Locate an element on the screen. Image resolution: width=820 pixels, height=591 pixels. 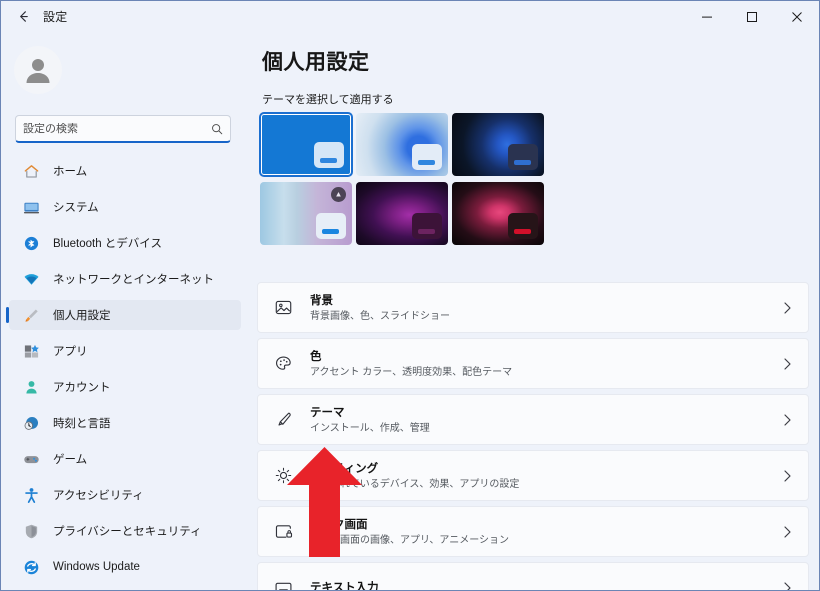
network-wifi-icon is located at coordinates (31, 279).